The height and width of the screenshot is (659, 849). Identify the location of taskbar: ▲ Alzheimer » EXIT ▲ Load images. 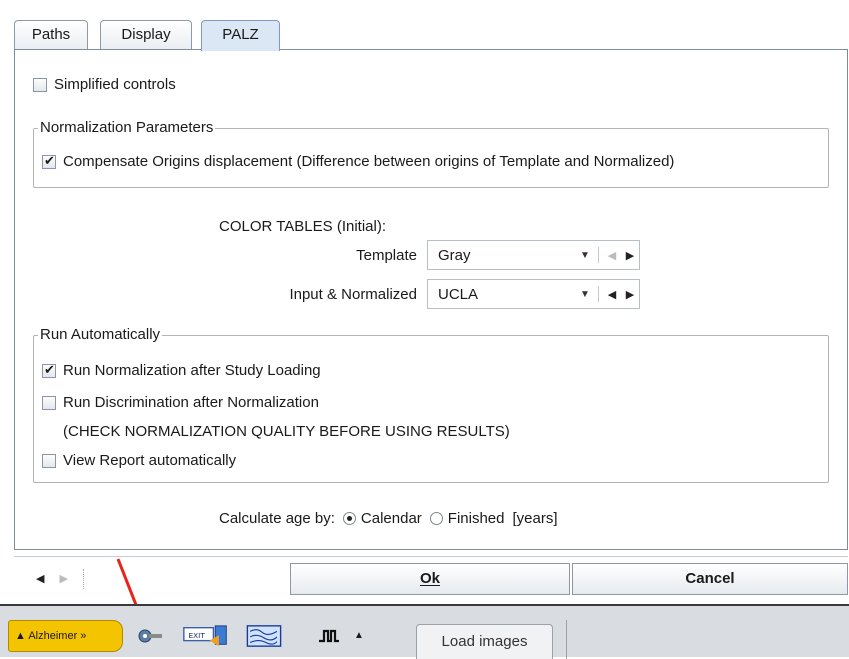
(424, 631).